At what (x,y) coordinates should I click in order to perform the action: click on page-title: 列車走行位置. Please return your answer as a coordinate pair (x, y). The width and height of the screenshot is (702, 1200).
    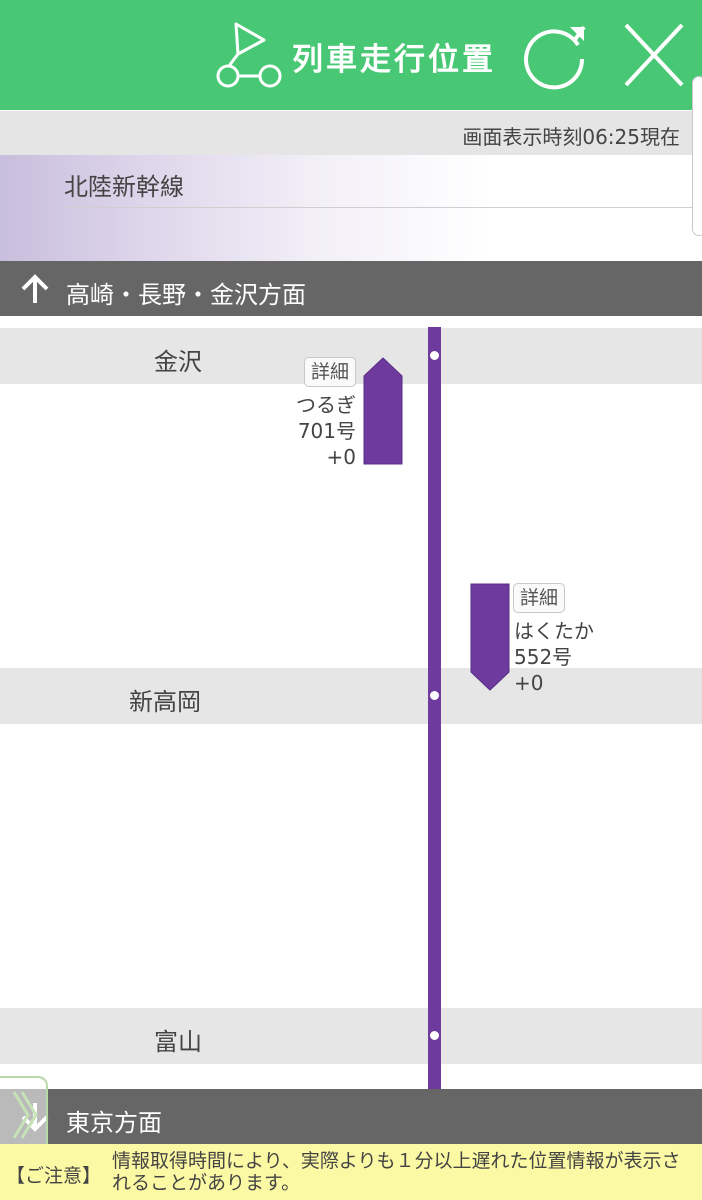
    Looking at the image, I should click on (394, 60).